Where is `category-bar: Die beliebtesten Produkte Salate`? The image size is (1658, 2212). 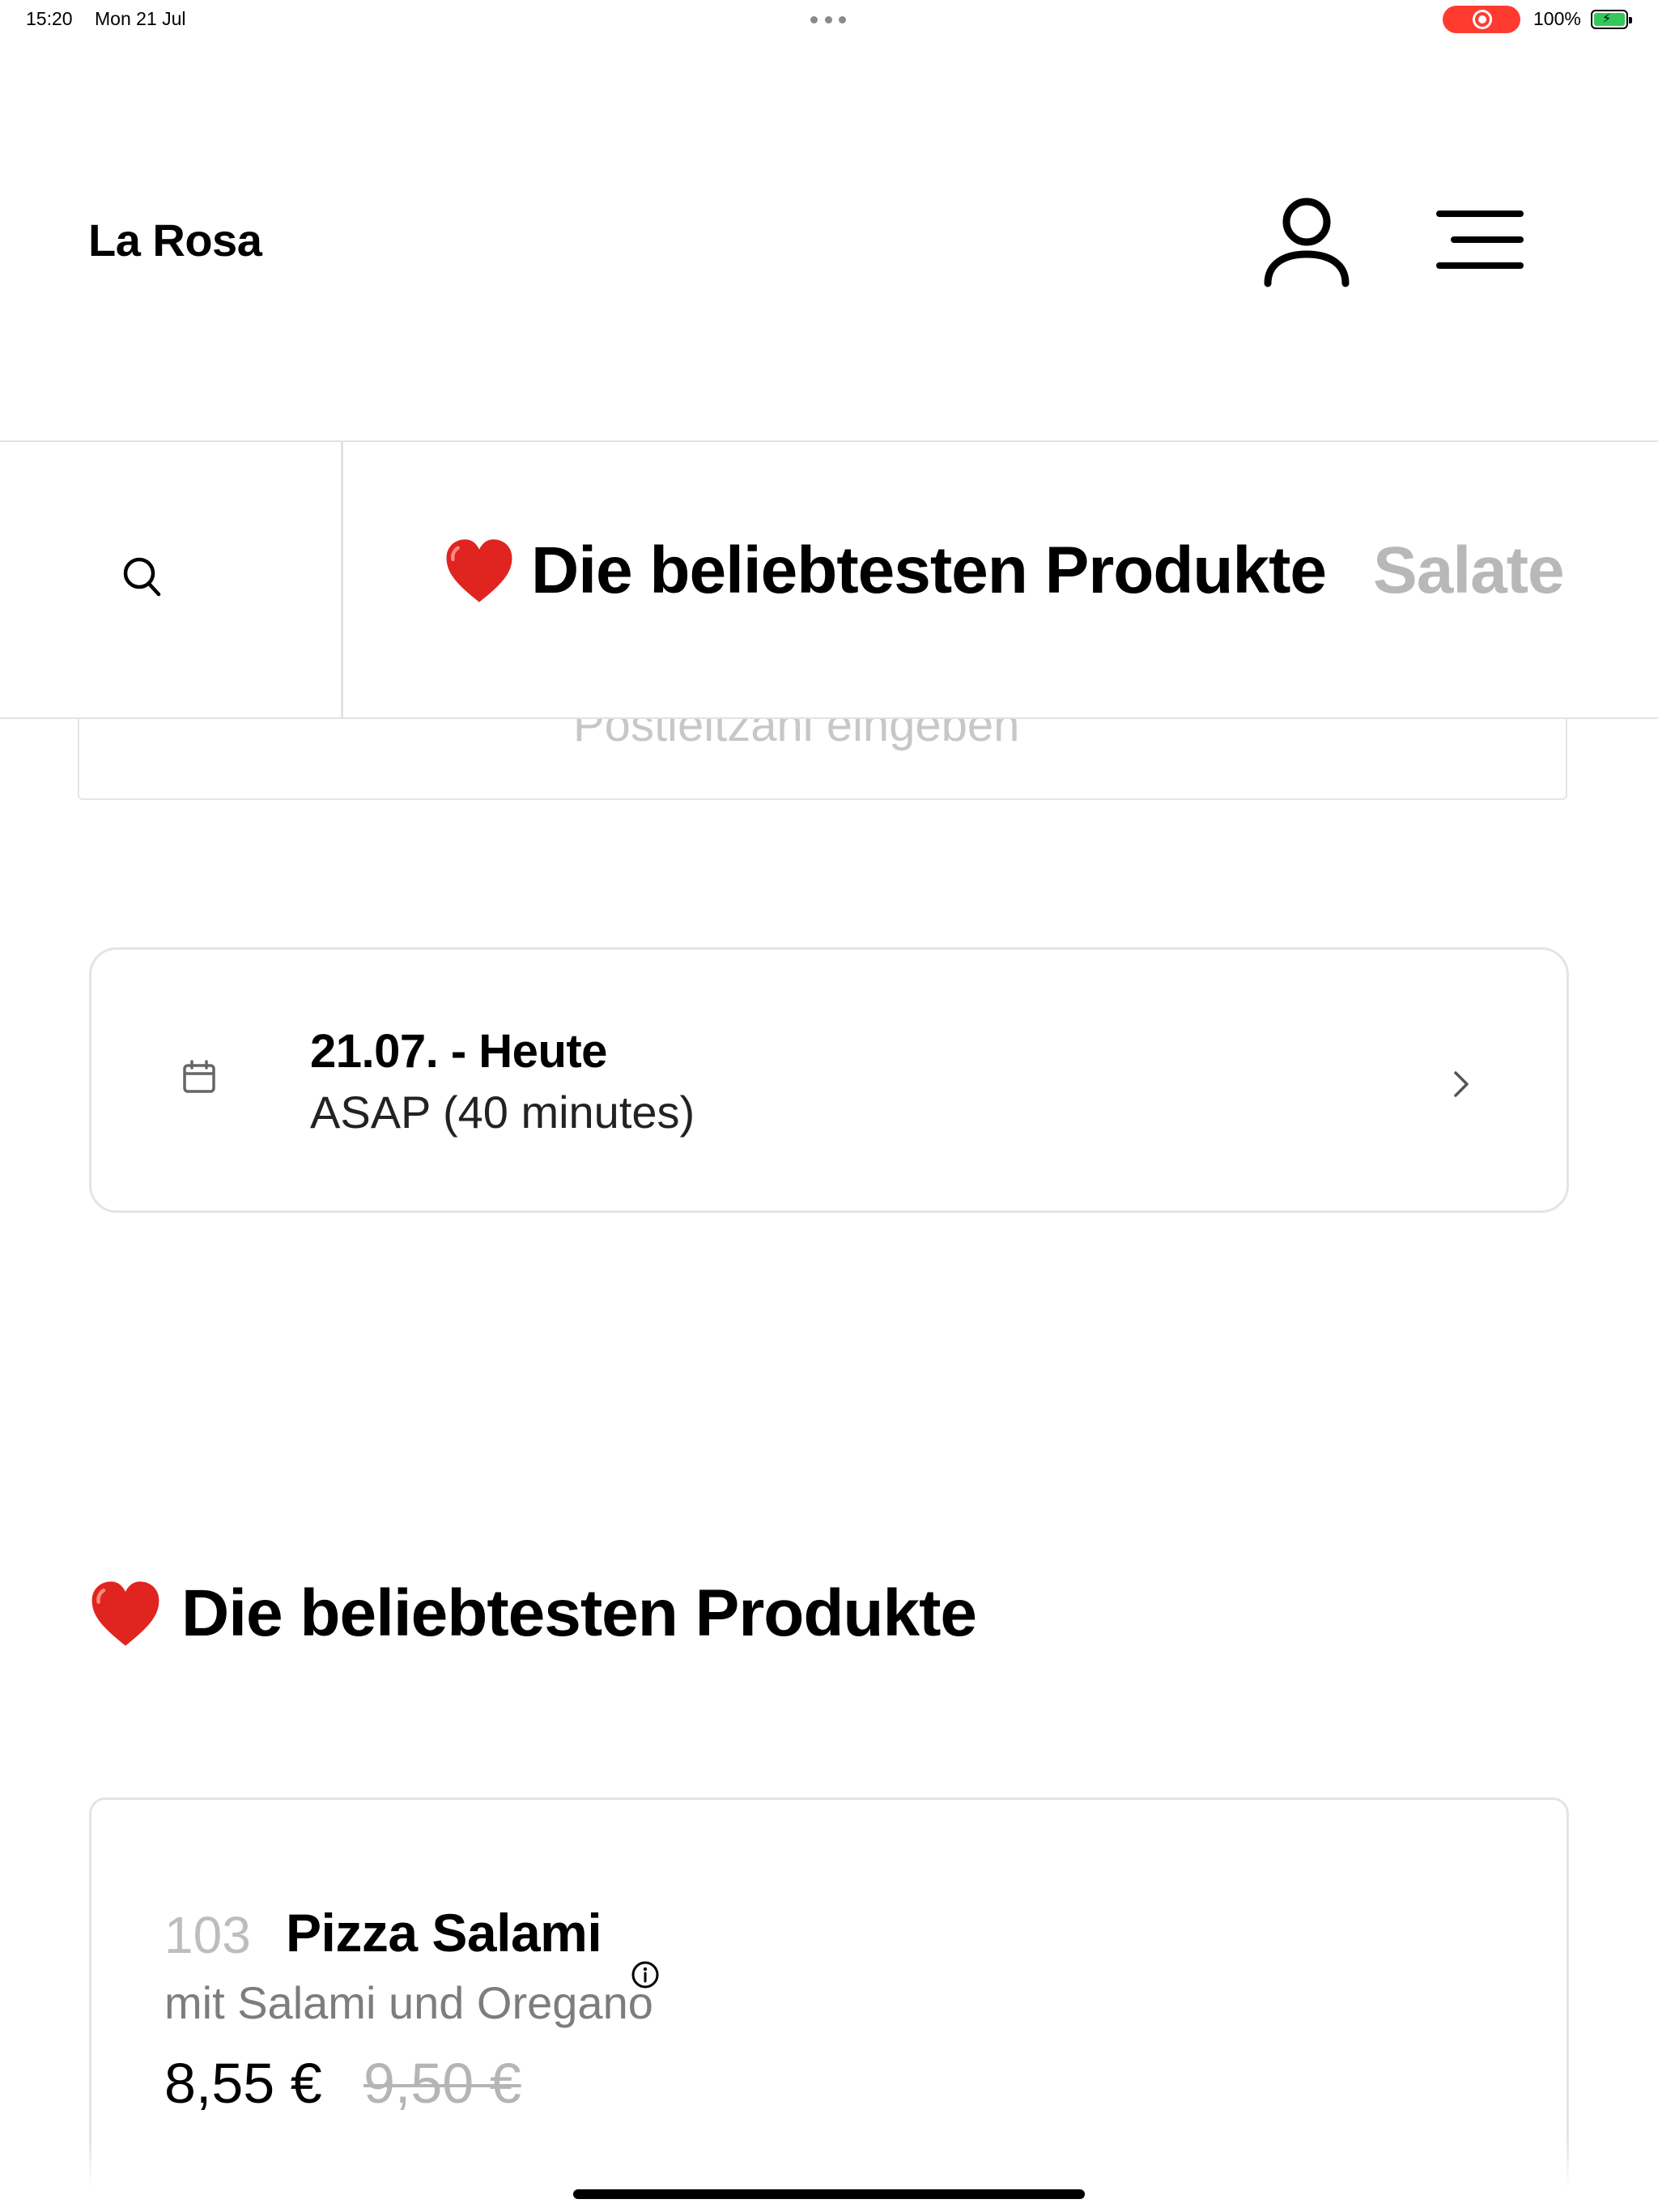
category-bar: Die beliebtesten Produkte Salate is located at coordinates (829, 580).